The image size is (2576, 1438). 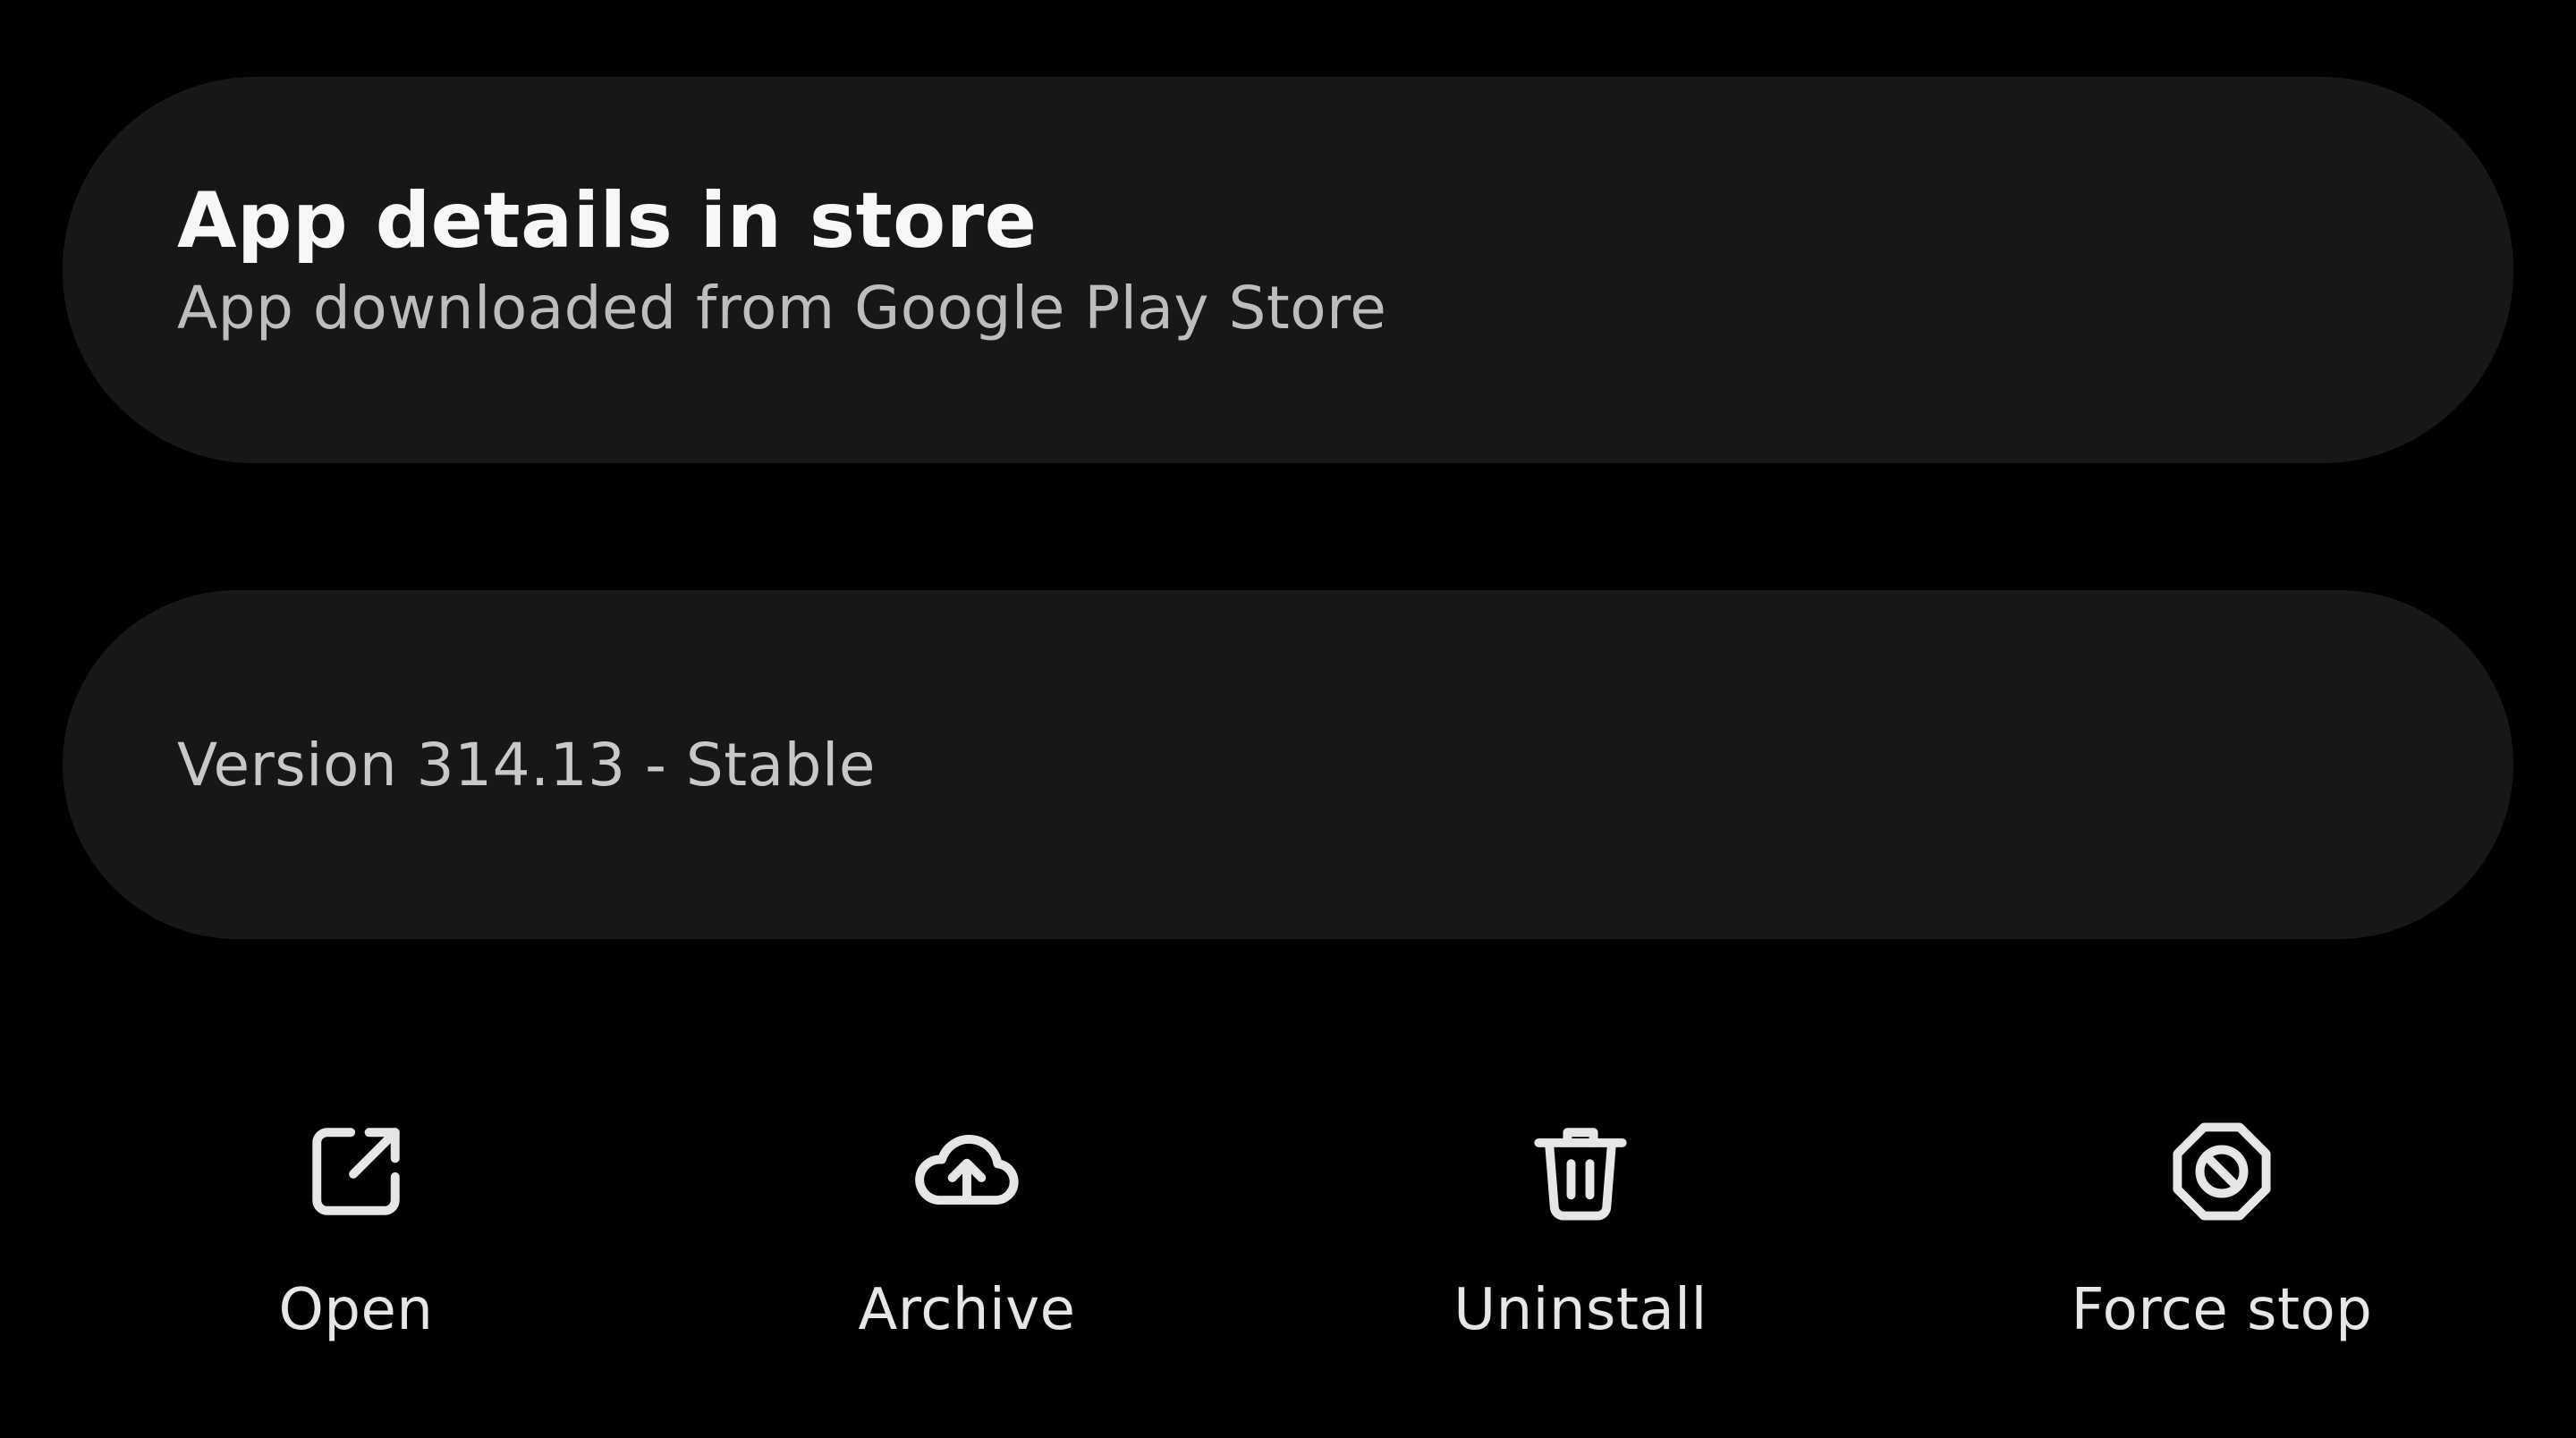 What do you see at coordinates (356, 1310) in the screenshot?
I see `open-label: Open` at bounding box center [356, 1310].